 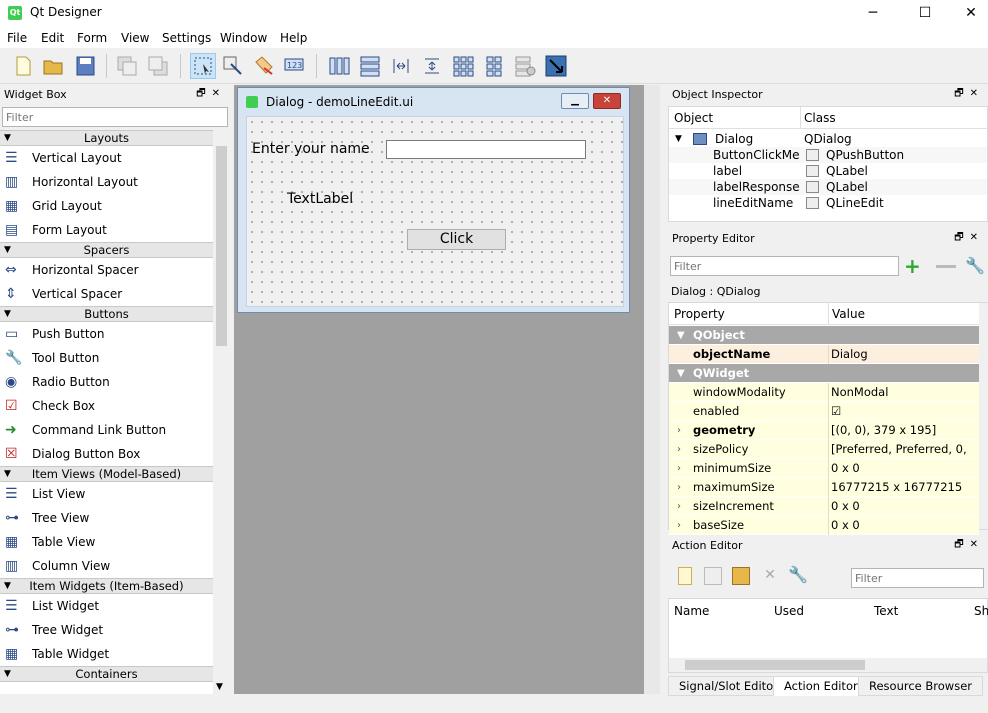 I want to click on send-to-back-icon, so click(x=127, y=66).